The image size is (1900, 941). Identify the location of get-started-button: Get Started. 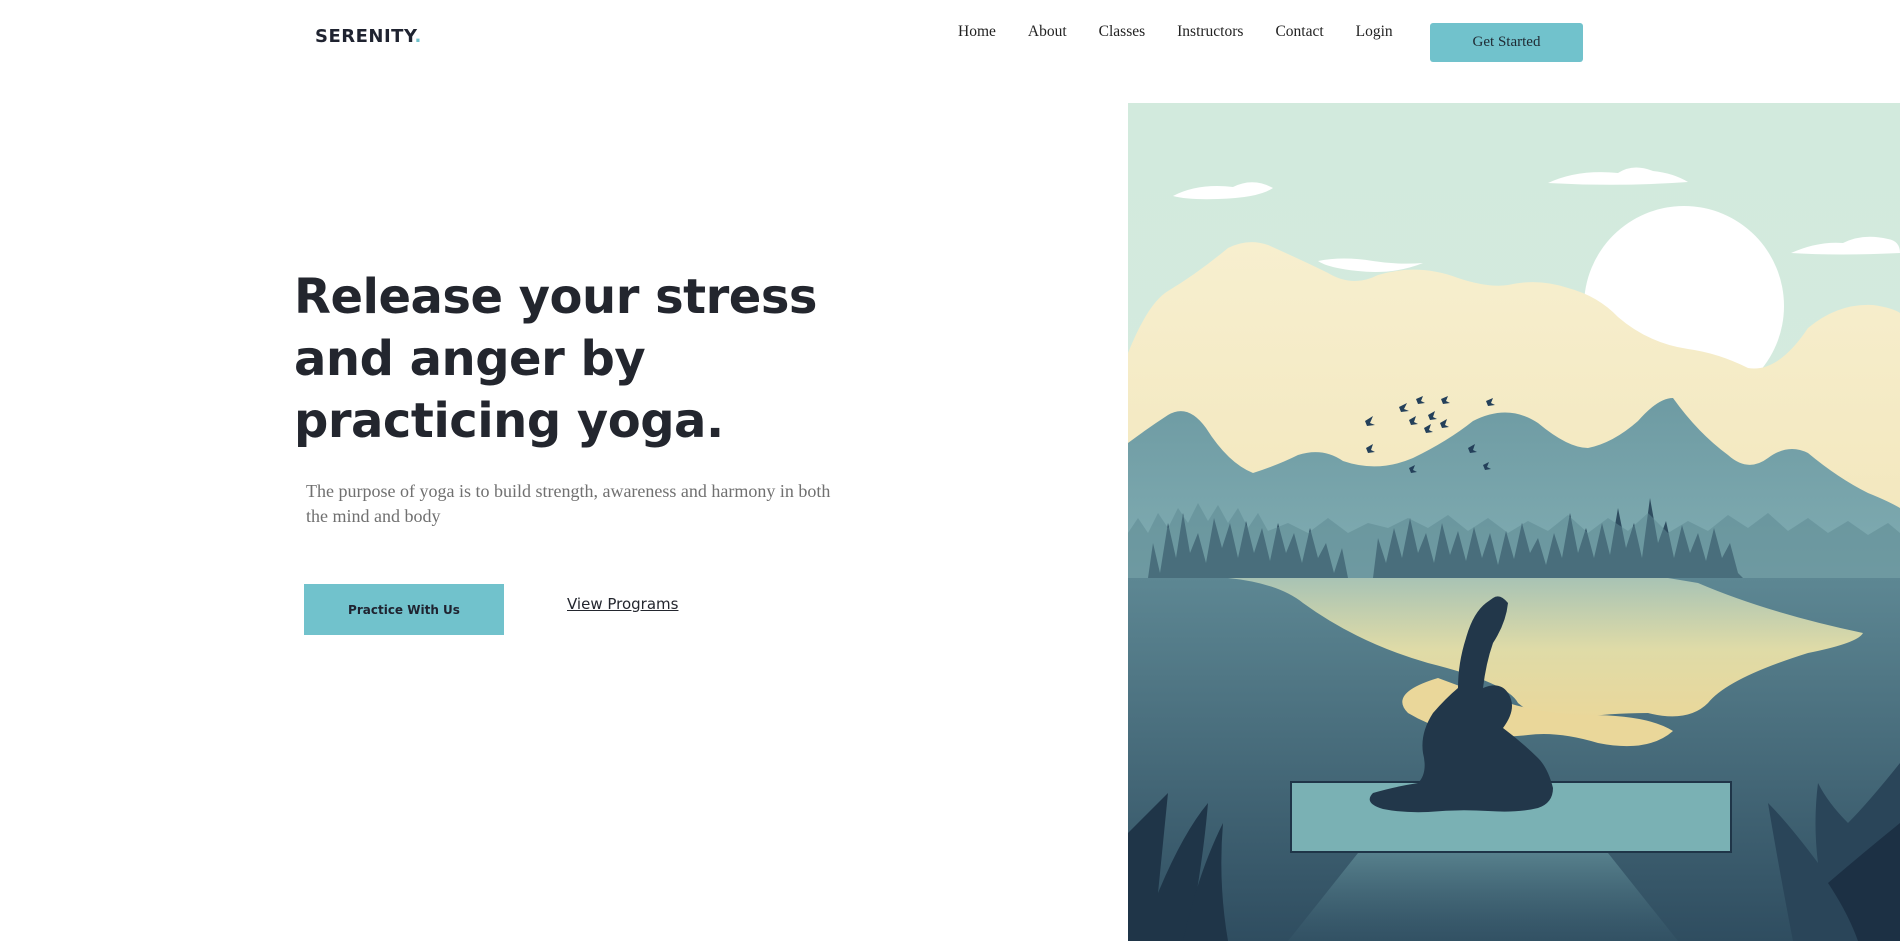
(1506, 42).